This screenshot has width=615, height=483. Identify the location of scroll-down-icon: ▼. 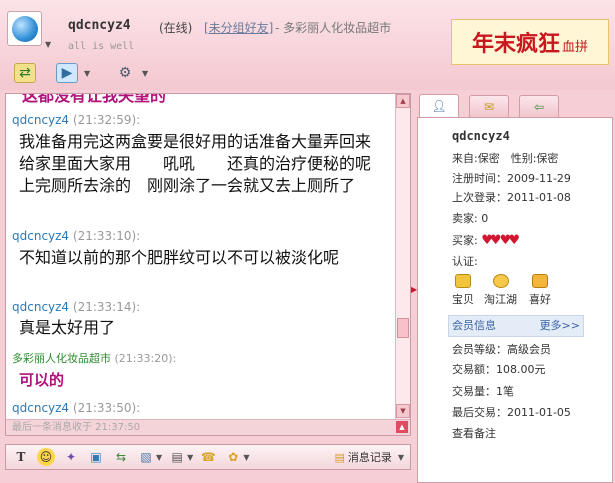
(403, 411).